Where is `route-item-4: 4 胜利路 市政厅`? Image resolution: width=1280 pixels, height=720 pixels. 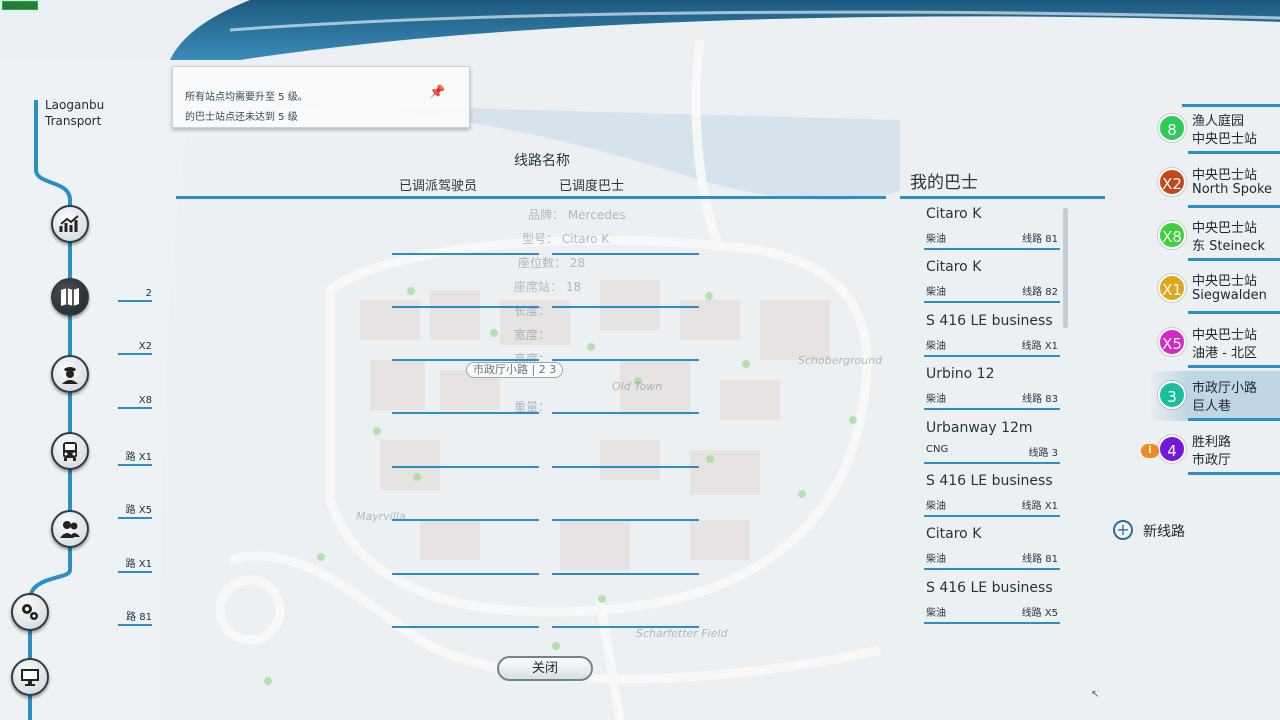 route-item-4: 4 胜利路 市政厅 is located at coordinates (1214, 450).